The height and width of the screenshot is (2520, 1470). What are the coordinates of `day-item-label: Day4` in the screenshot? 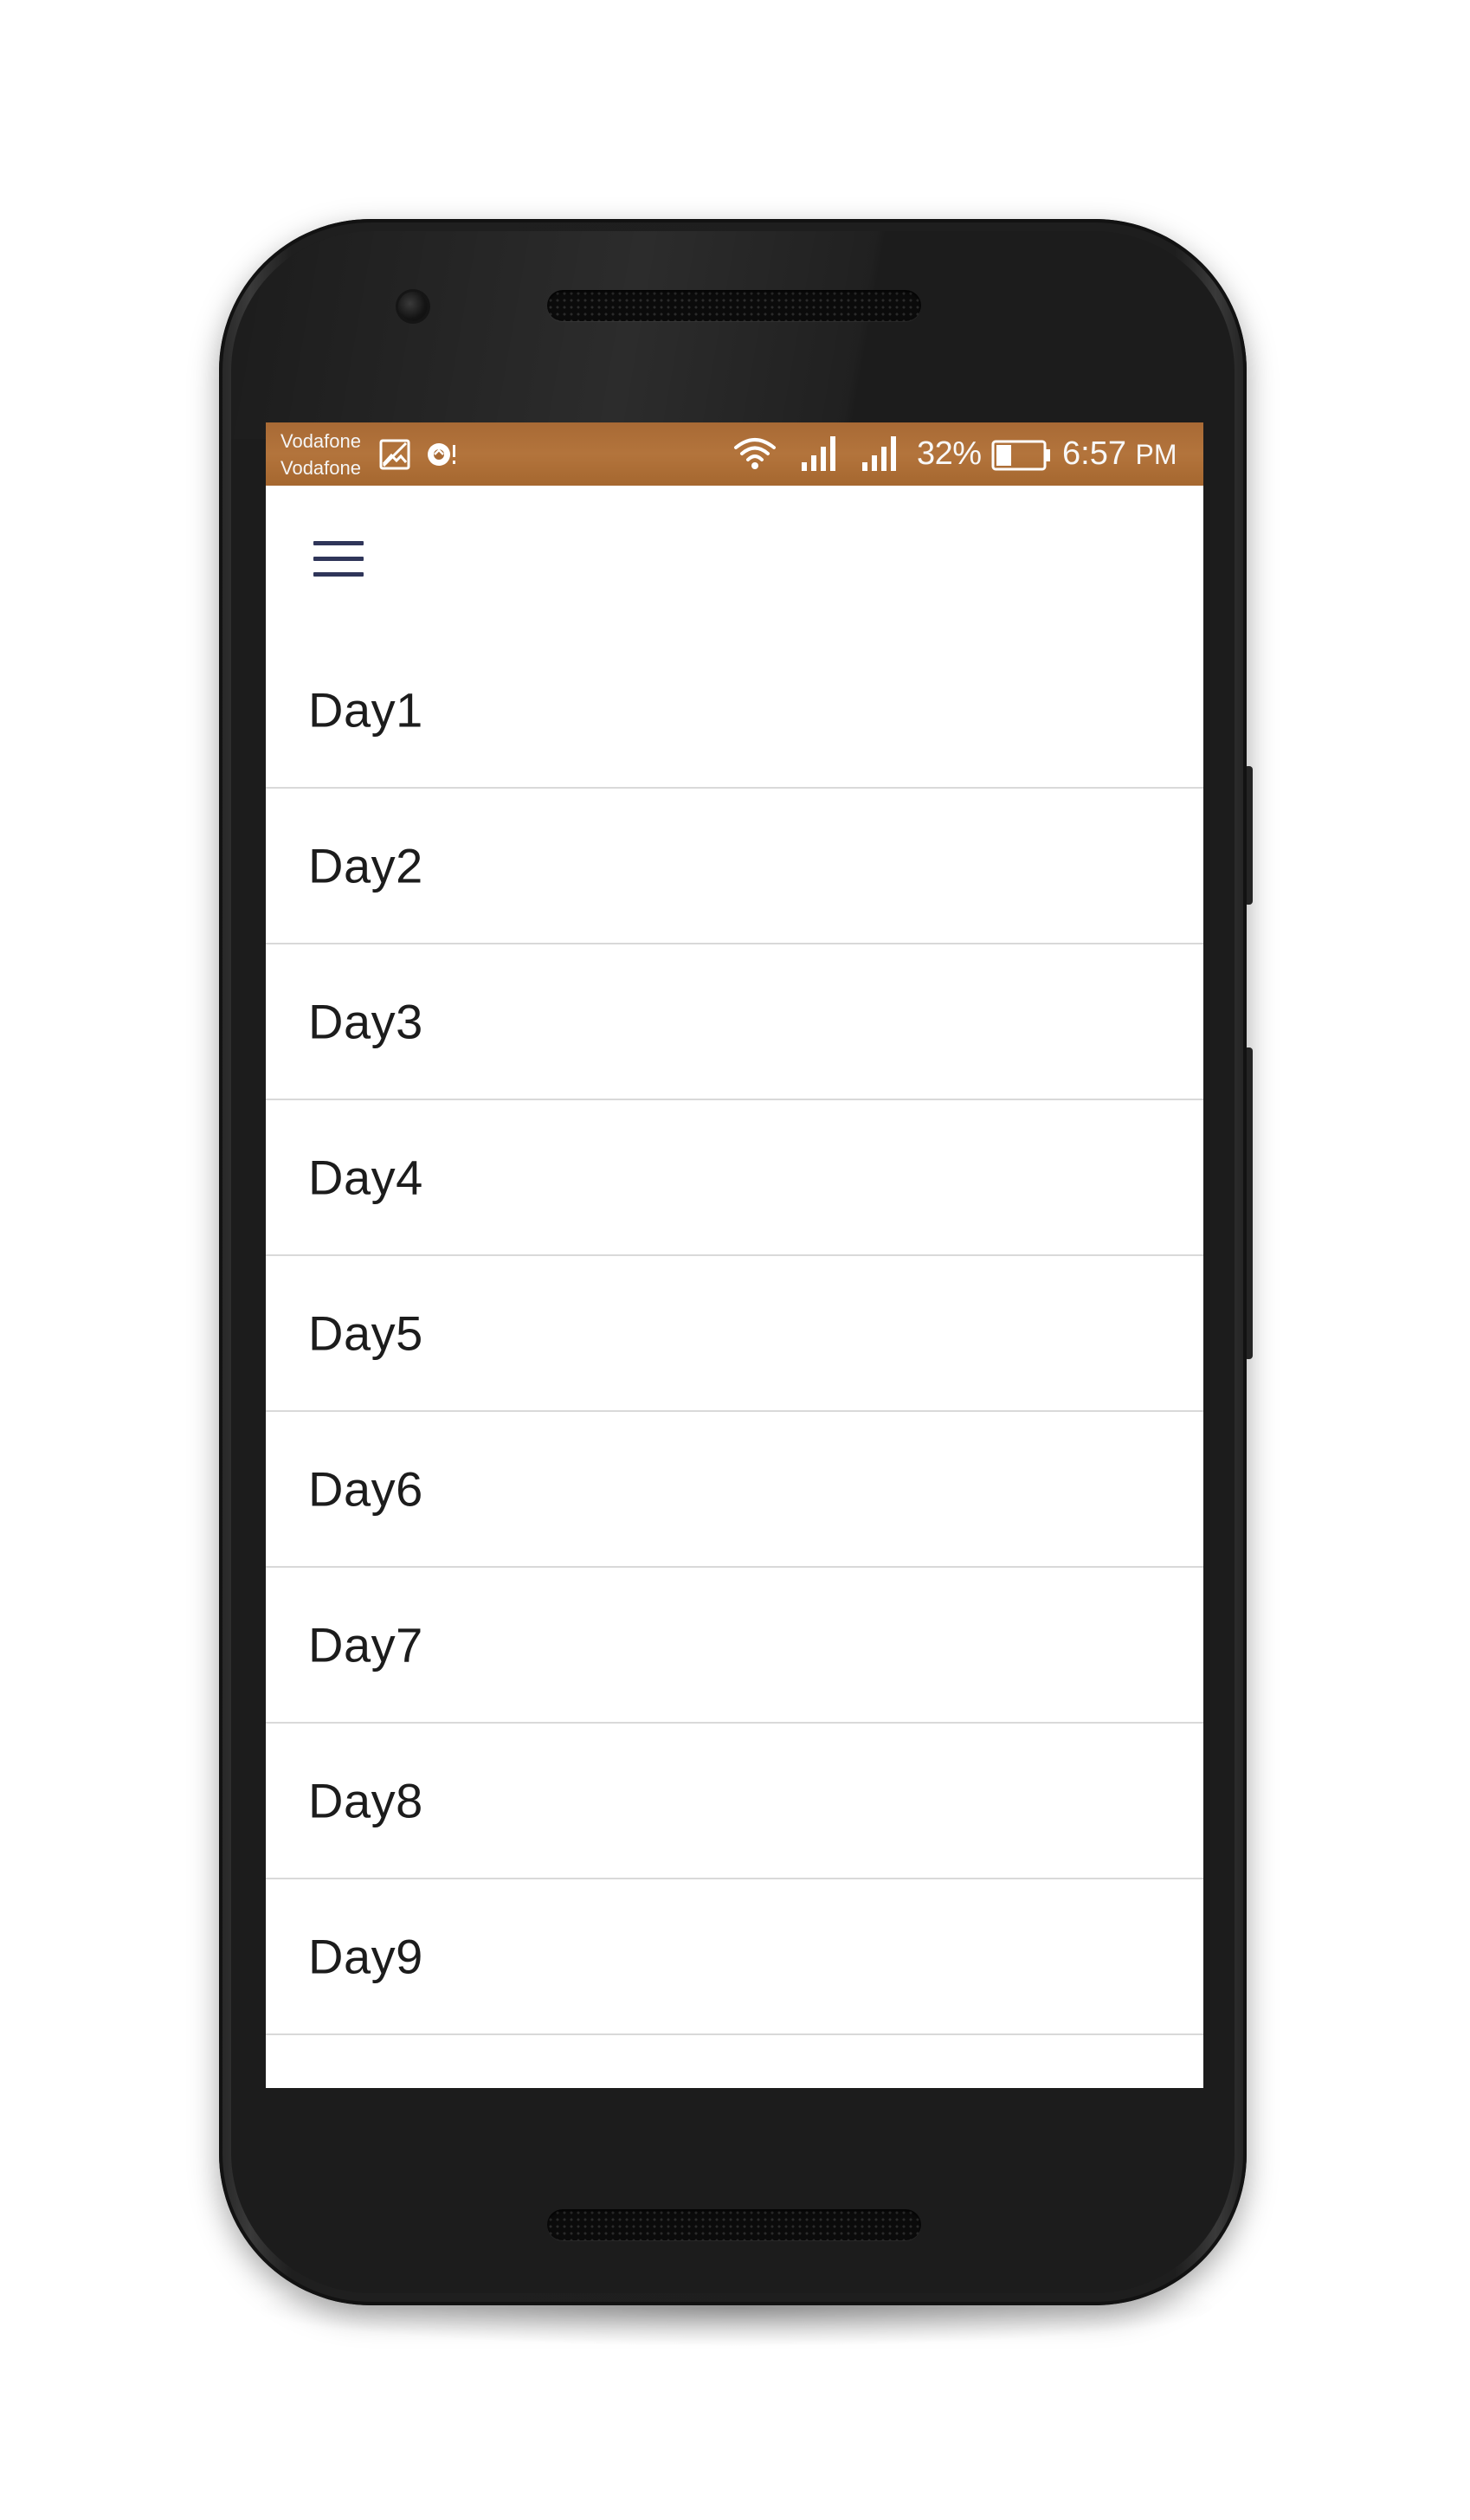 It's located at (366, 1177).